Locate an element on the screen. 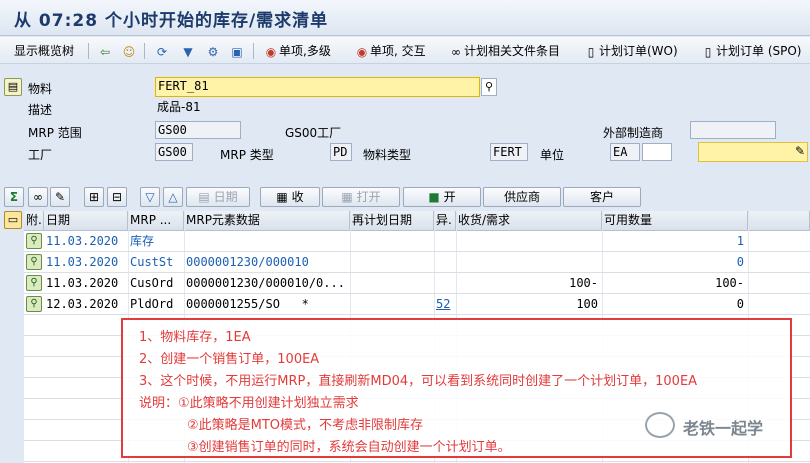  planned-order-spo-label: 计划订单 (SPO) is located at coordinates (759, 51).